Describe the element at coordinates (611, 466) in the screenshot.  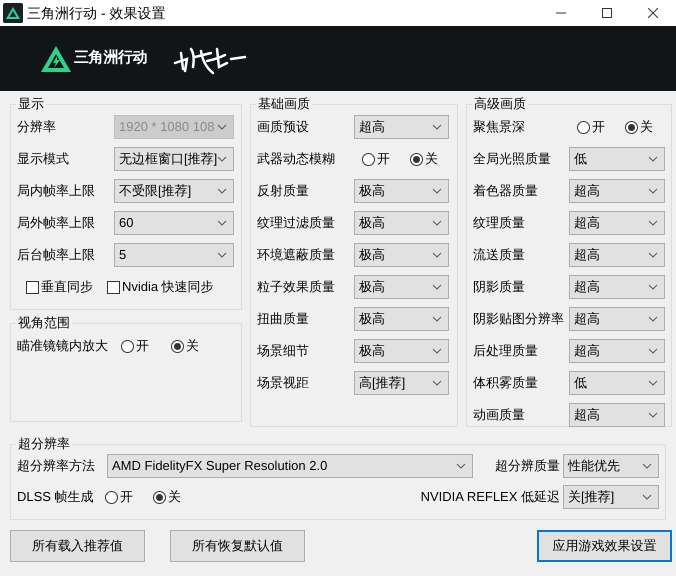
I see `dropdown: 性能优先` at that location.